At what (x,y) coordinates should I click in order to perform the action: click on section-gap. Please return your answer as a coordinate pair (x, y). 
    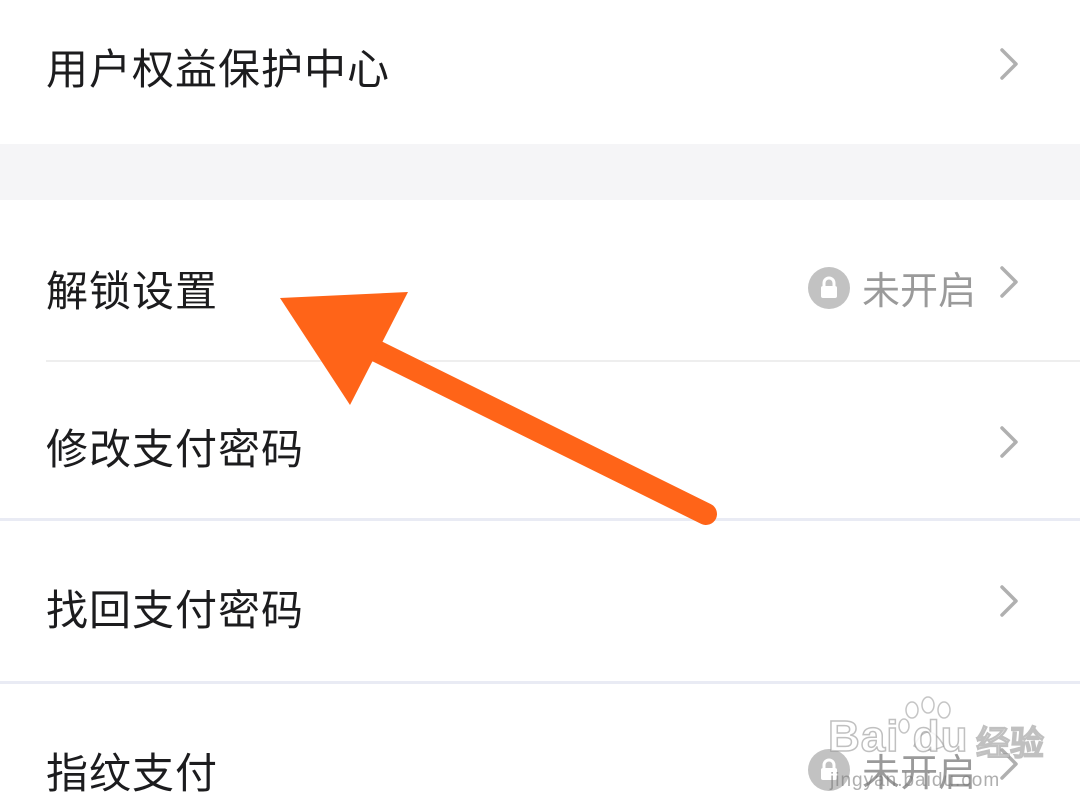
    Looking at the image, I should click on (540, 172).